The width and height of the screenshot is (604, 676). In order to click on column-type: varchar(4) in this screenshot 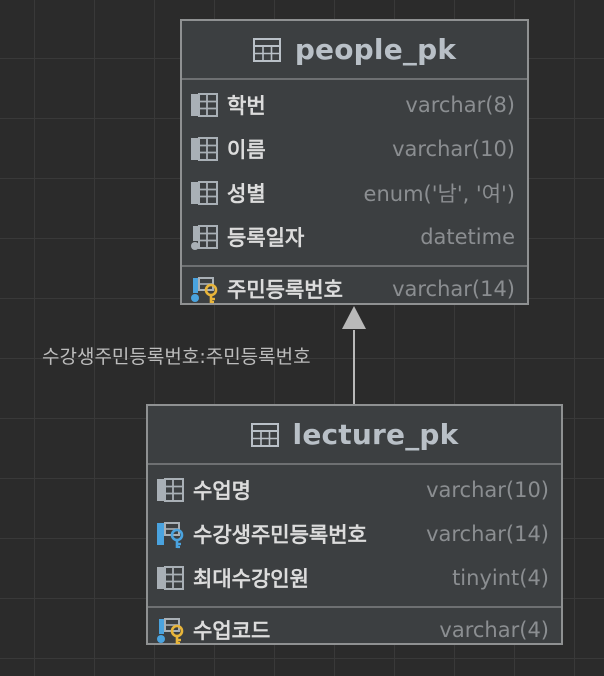, I will do `click(494, 630)`.